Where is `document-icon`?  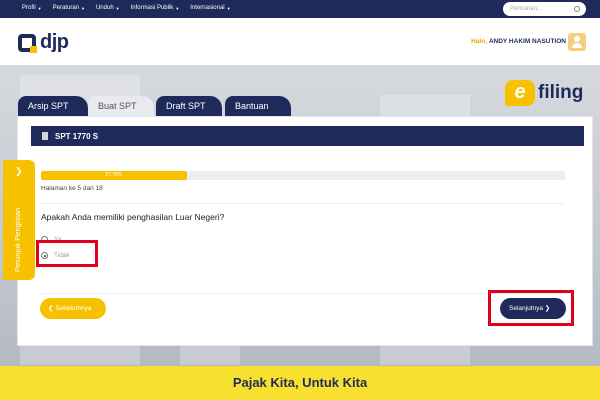 document-icon is located at coordinates (45, 136).